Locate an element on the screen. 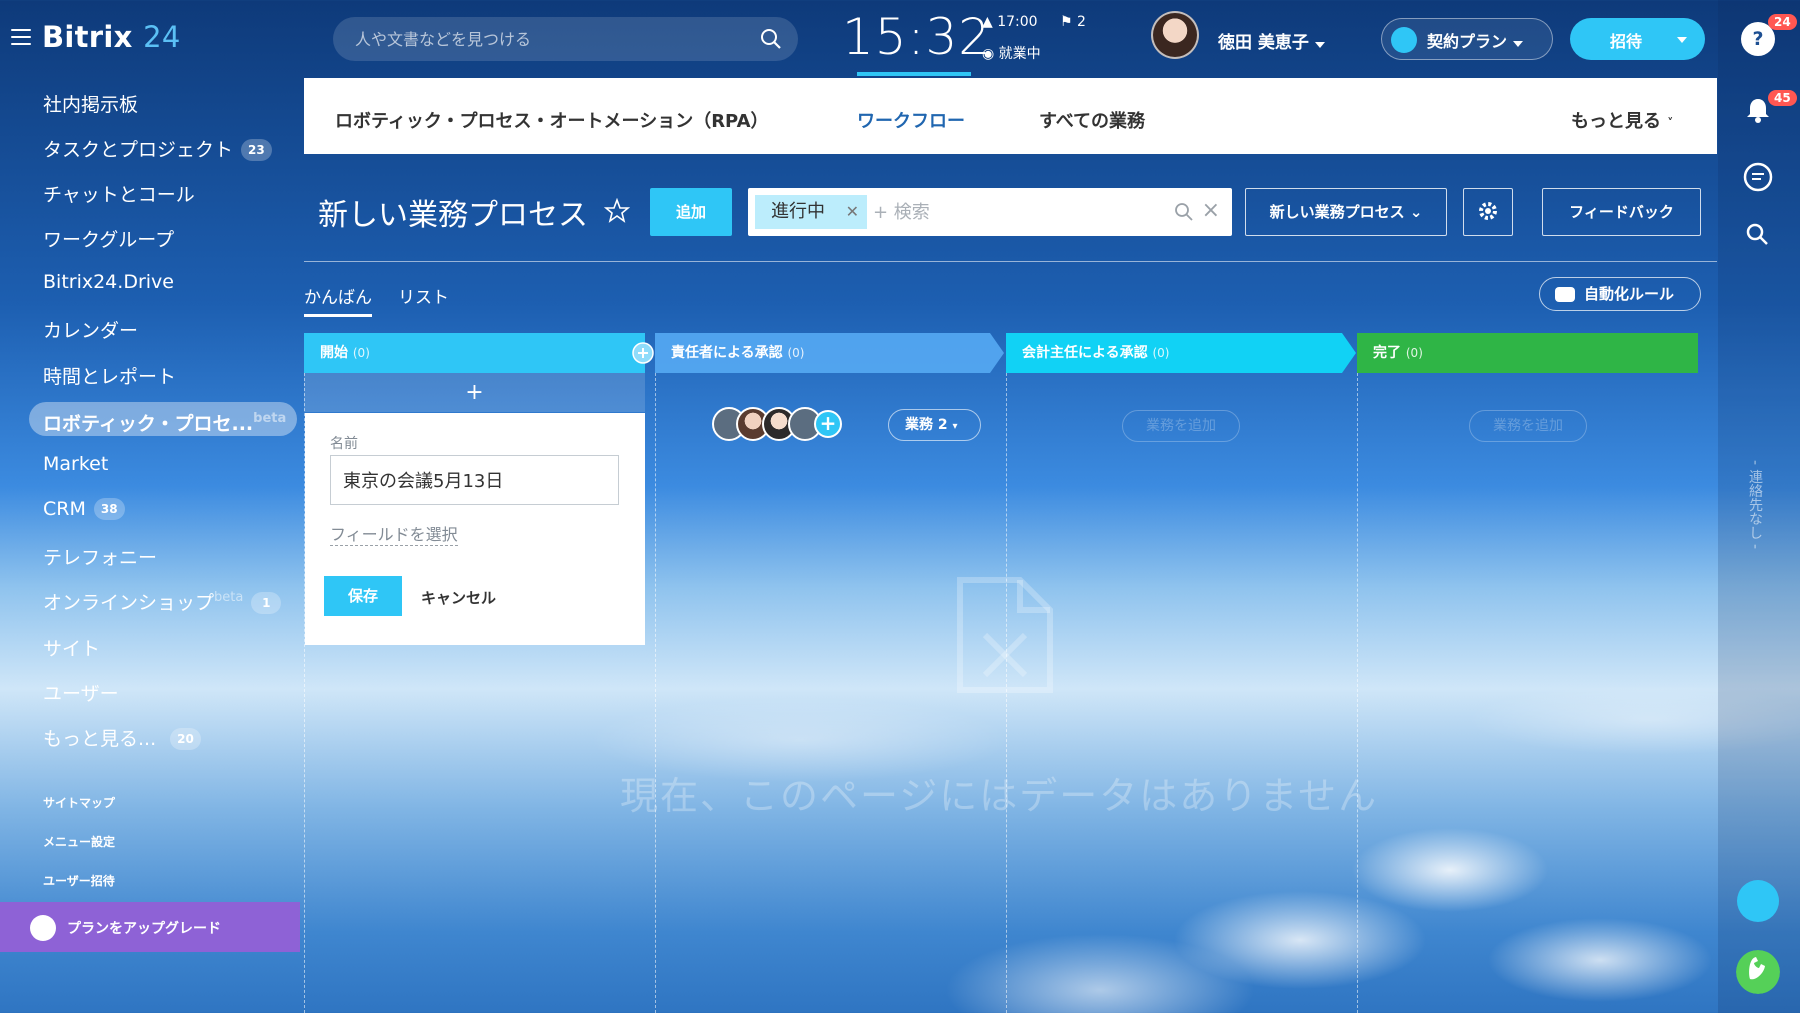 The image size is (1800, 1013). column-header-done: 完了 (0) is located at coordinates (1527, 353).